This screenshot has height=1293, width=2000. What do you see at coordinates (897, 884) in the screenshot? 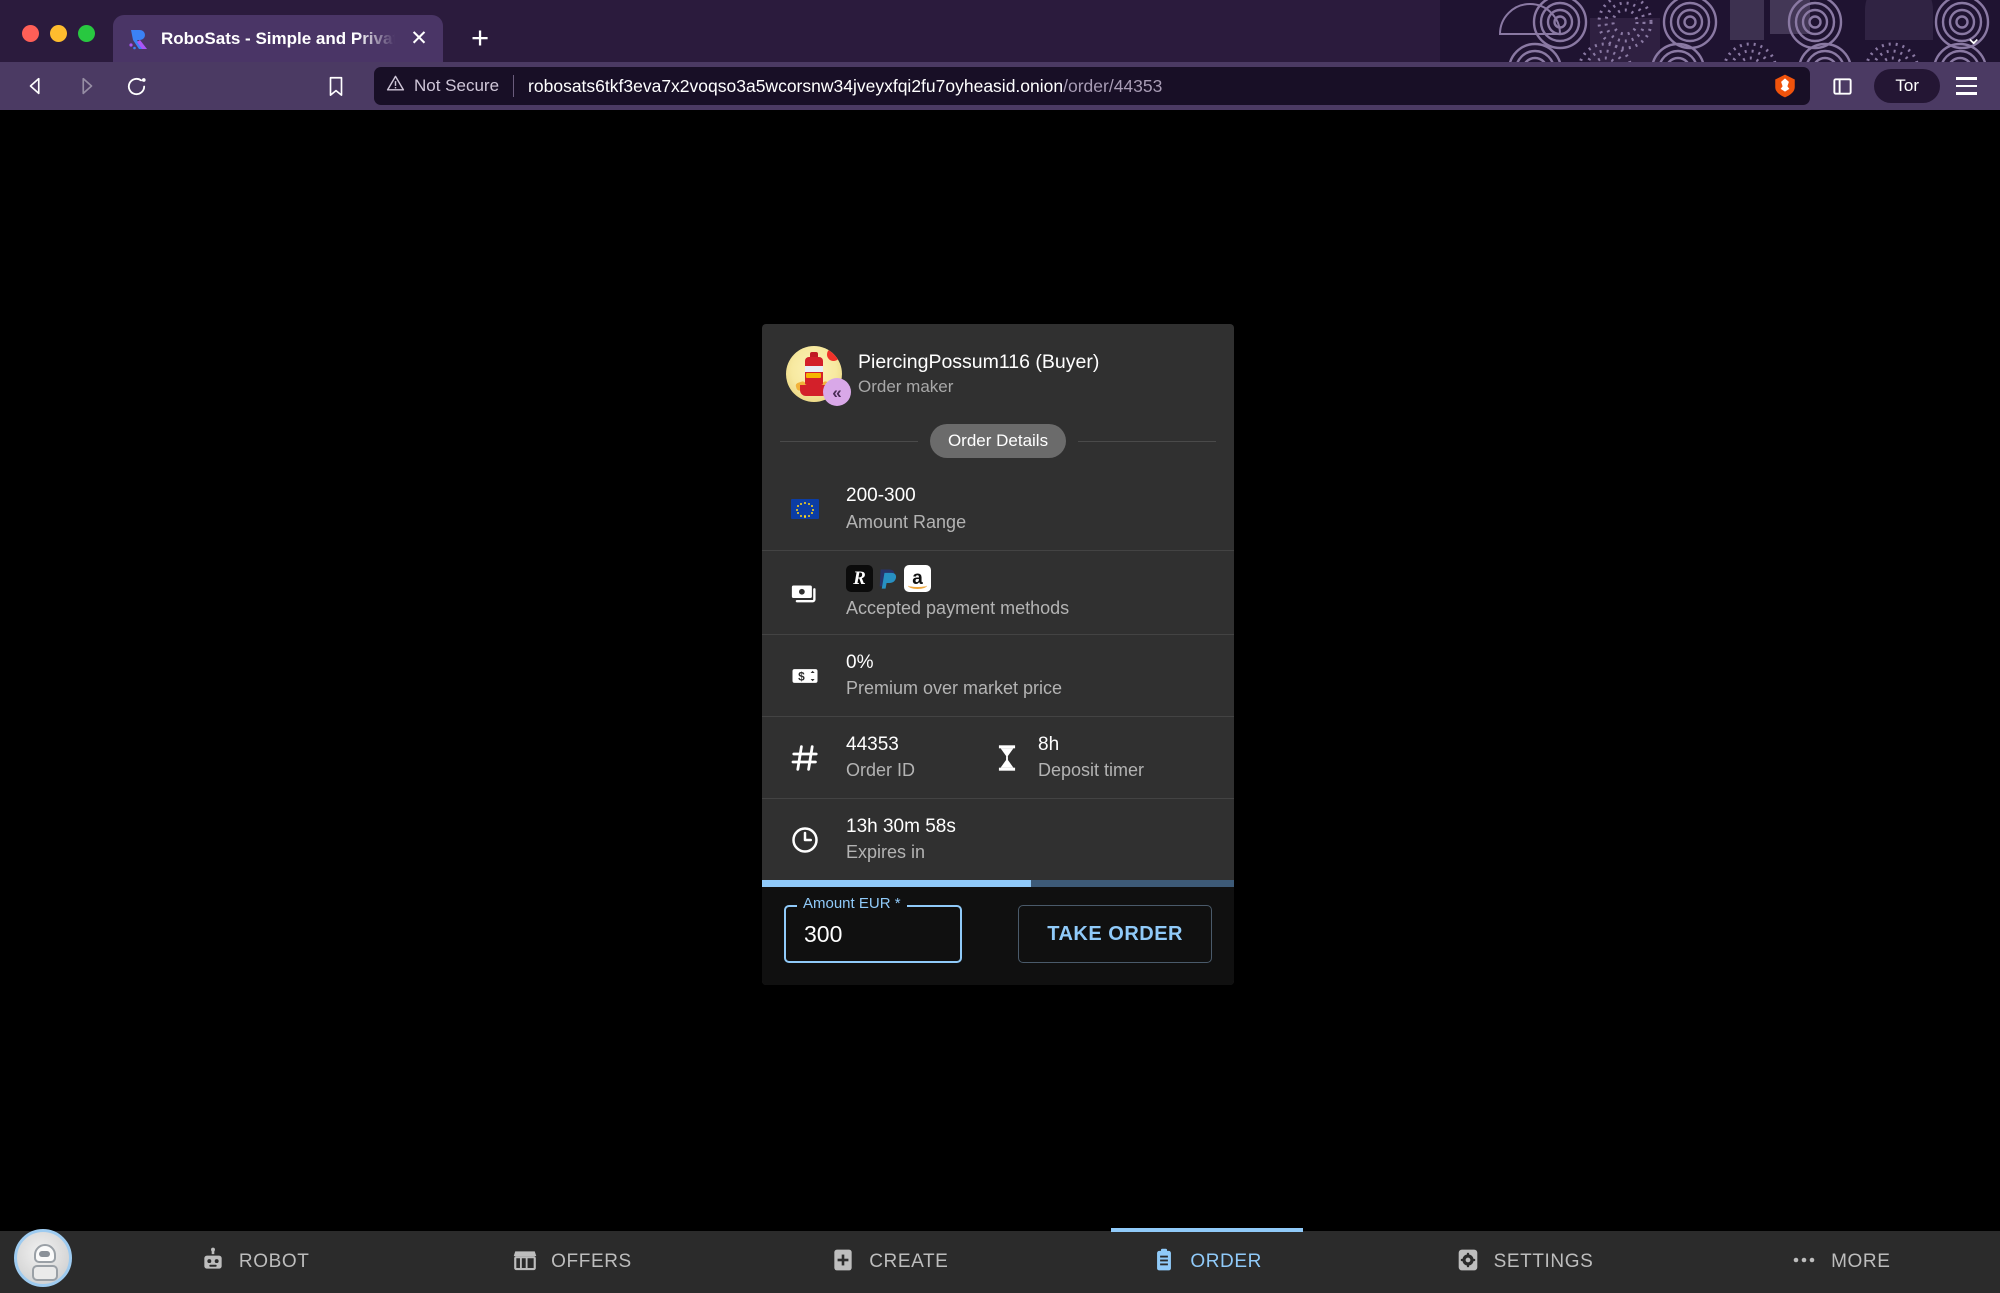
I see `expiry-progress-fill` at bounding box center [897, 884].